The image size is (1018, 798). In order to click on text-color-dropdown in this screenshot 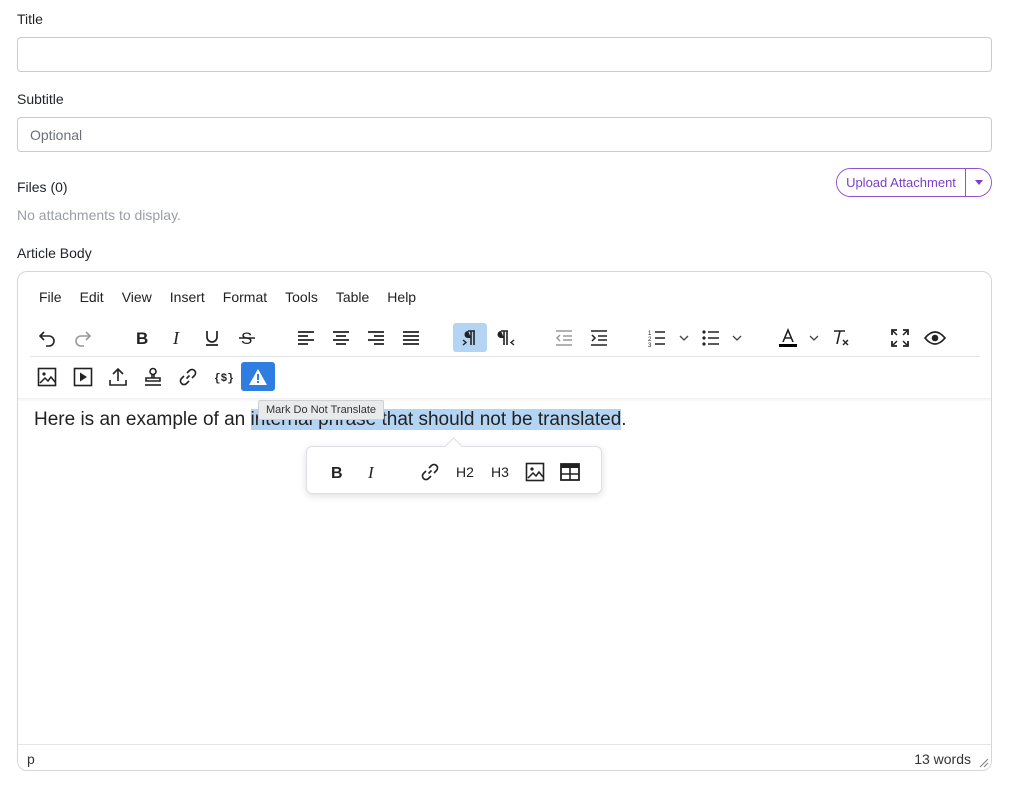, I will do `click(814, 337)`.